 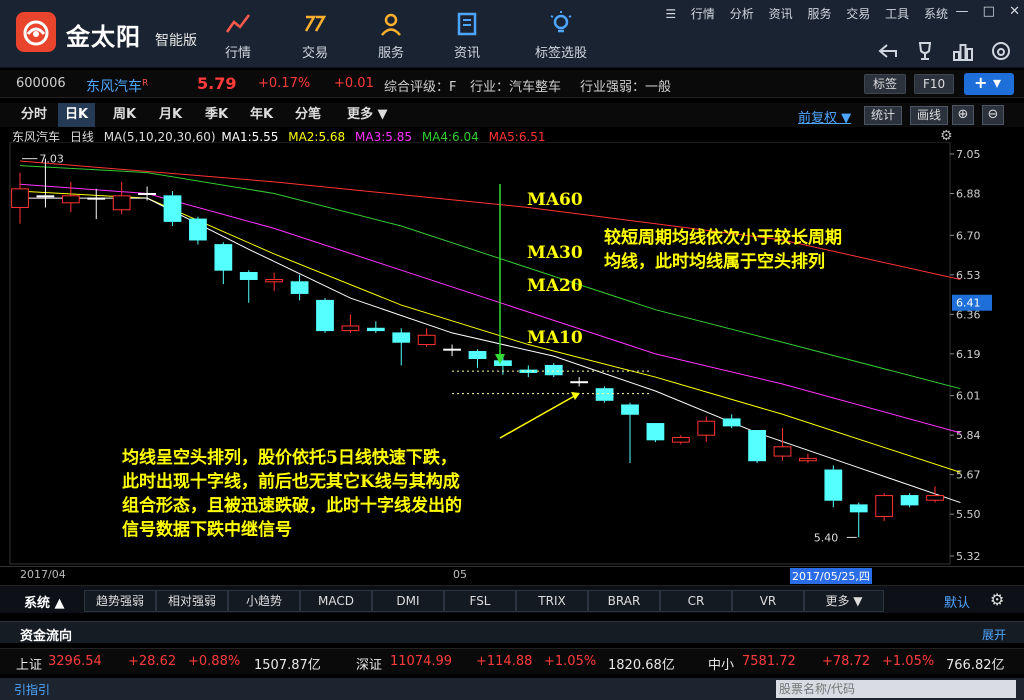 What do you see at coordinates (963, 115) in the screenshot?
I see `zoom-in-icon: ⊕` at bounding box center [963, 115].